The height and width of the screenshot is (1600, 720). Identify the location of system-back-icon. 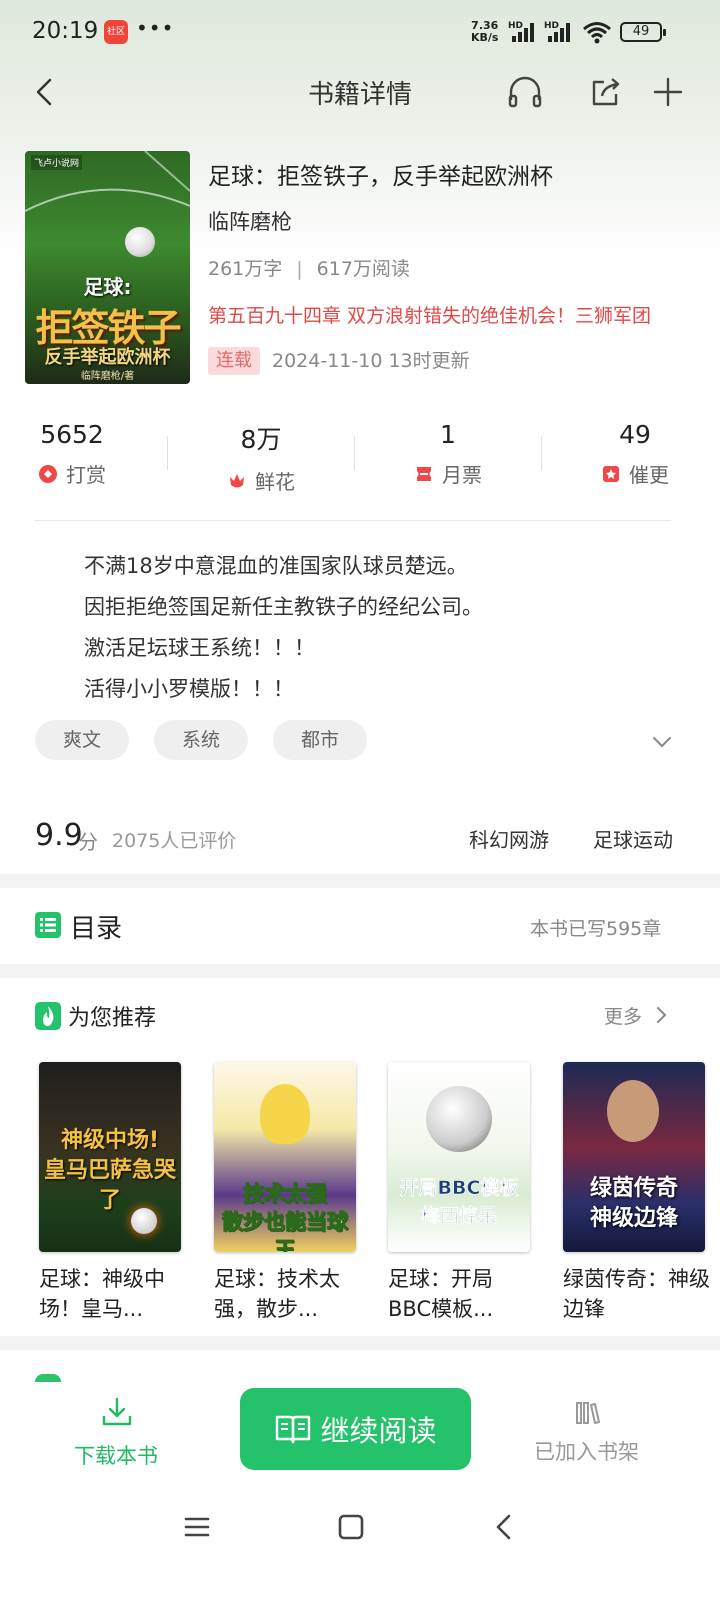
(505, 1527).